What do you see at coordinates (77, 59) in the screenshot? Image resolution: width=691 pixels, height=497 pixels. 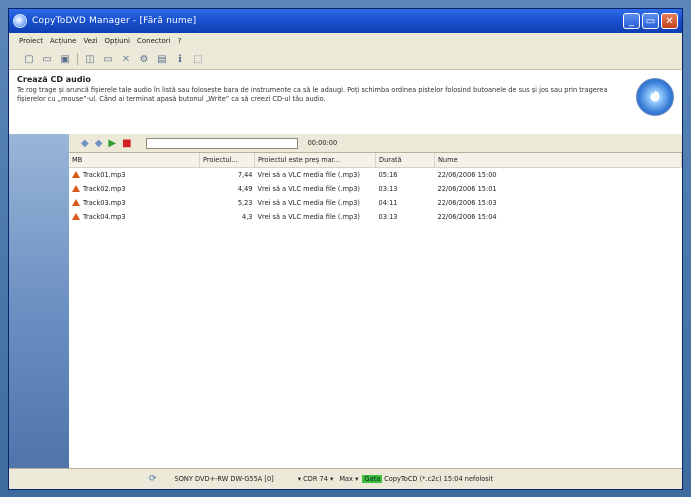 I see `toolbar-separator` at bounding box center [77, 59].